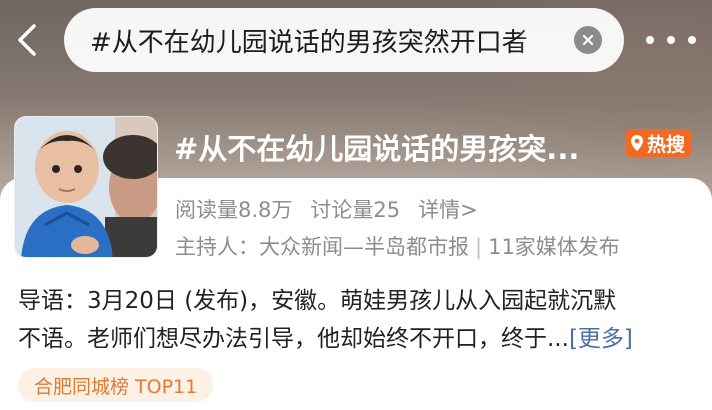 This screenshot has height=410, width=712. Describe the element at coordinates (554, 247) in the screenshot. I see `media-count: 11家媒体发布` at that location.